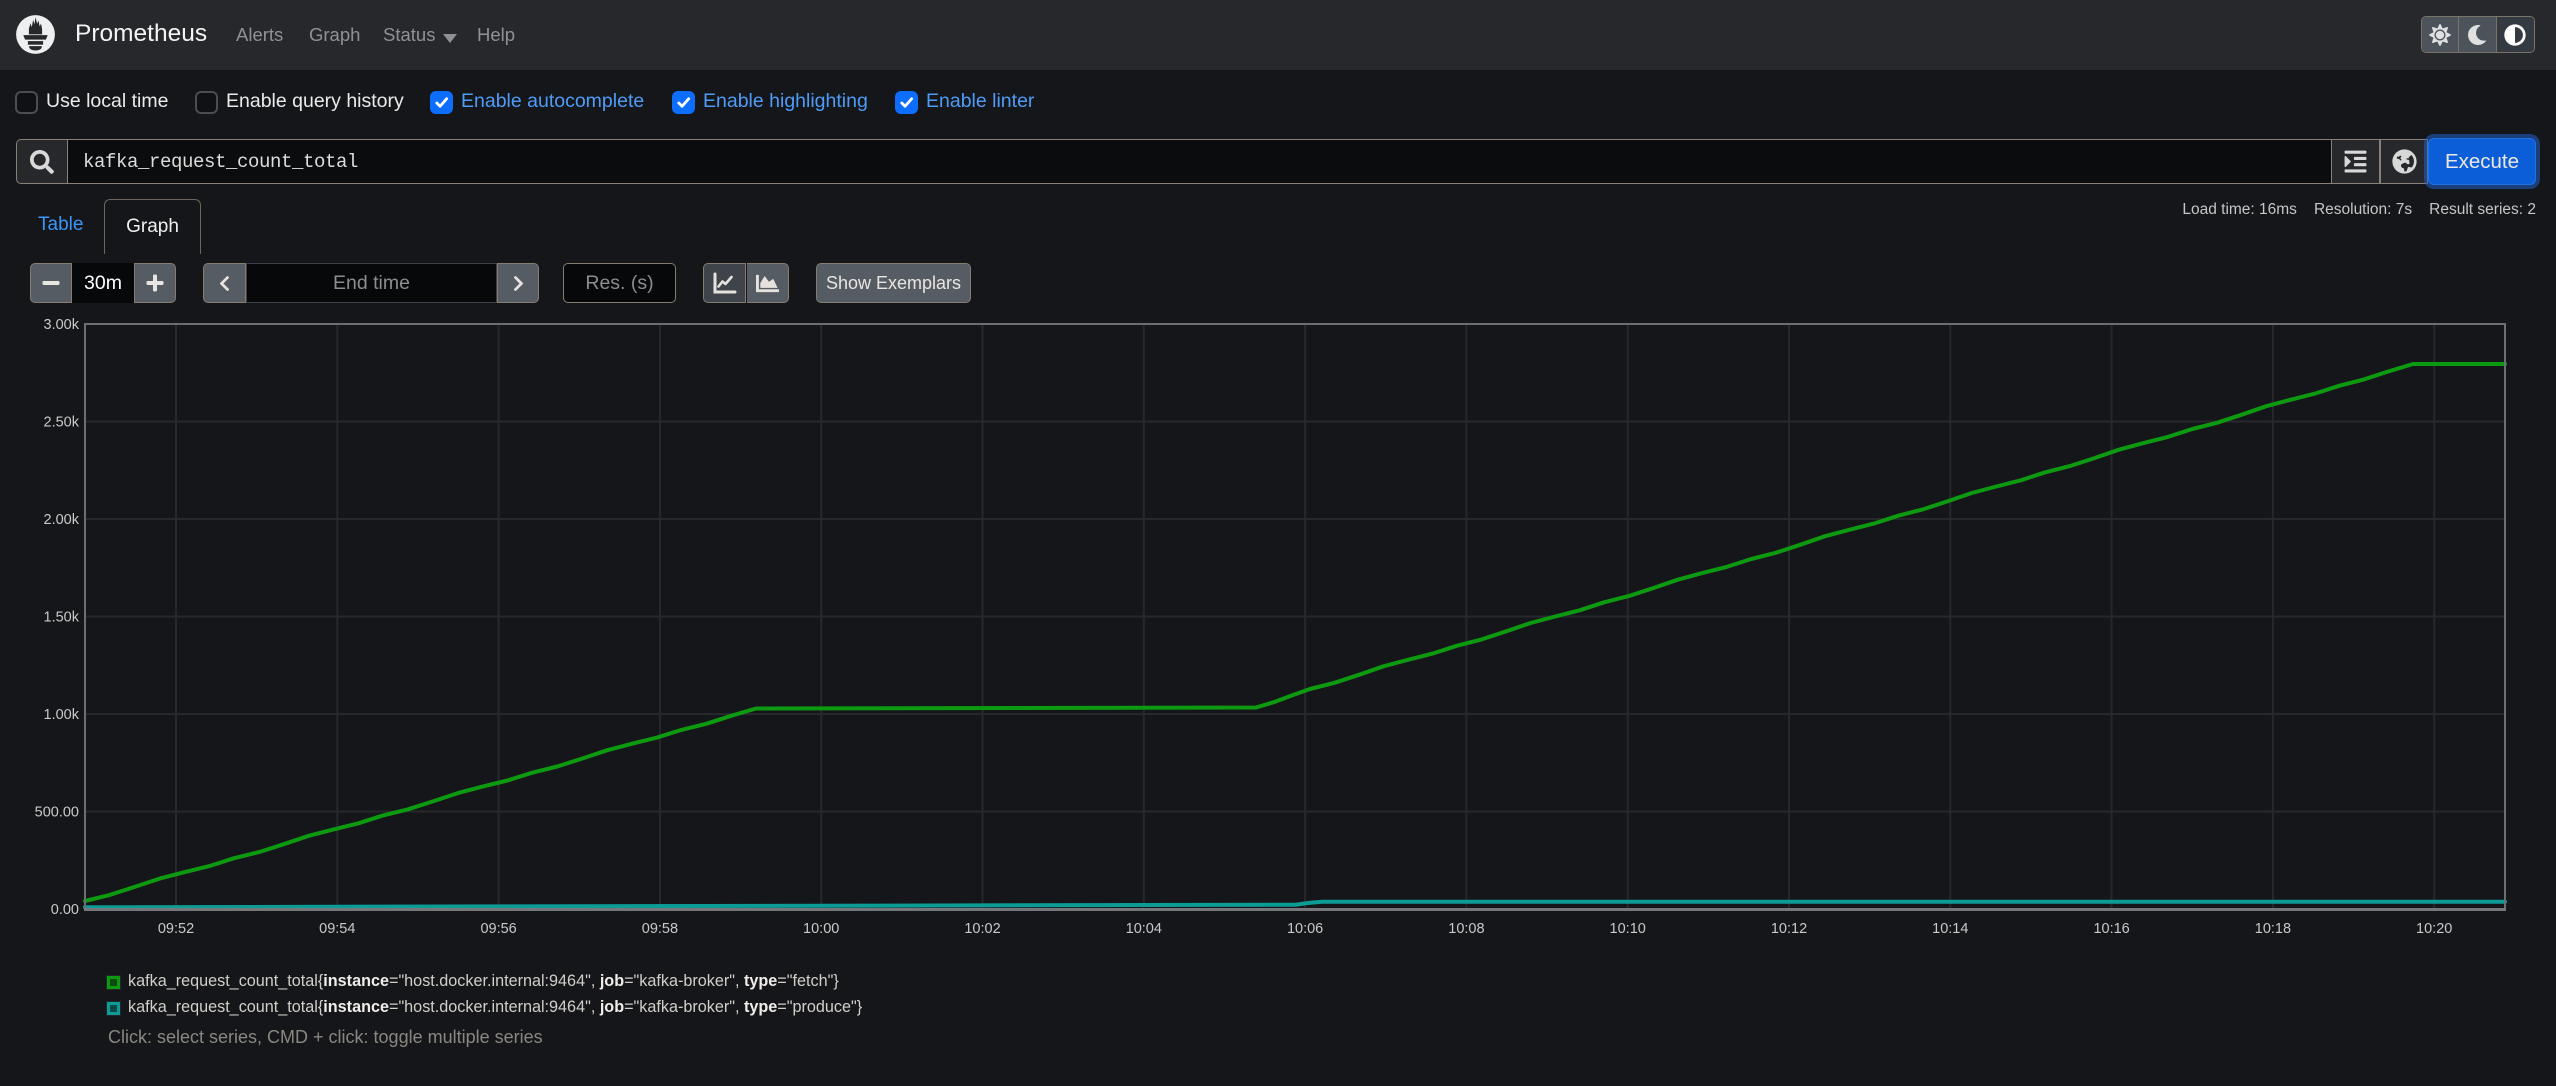  Describe the element at coordinates (2434, 929) in the screenshot. I see `svg-text: 10:20` at that location.